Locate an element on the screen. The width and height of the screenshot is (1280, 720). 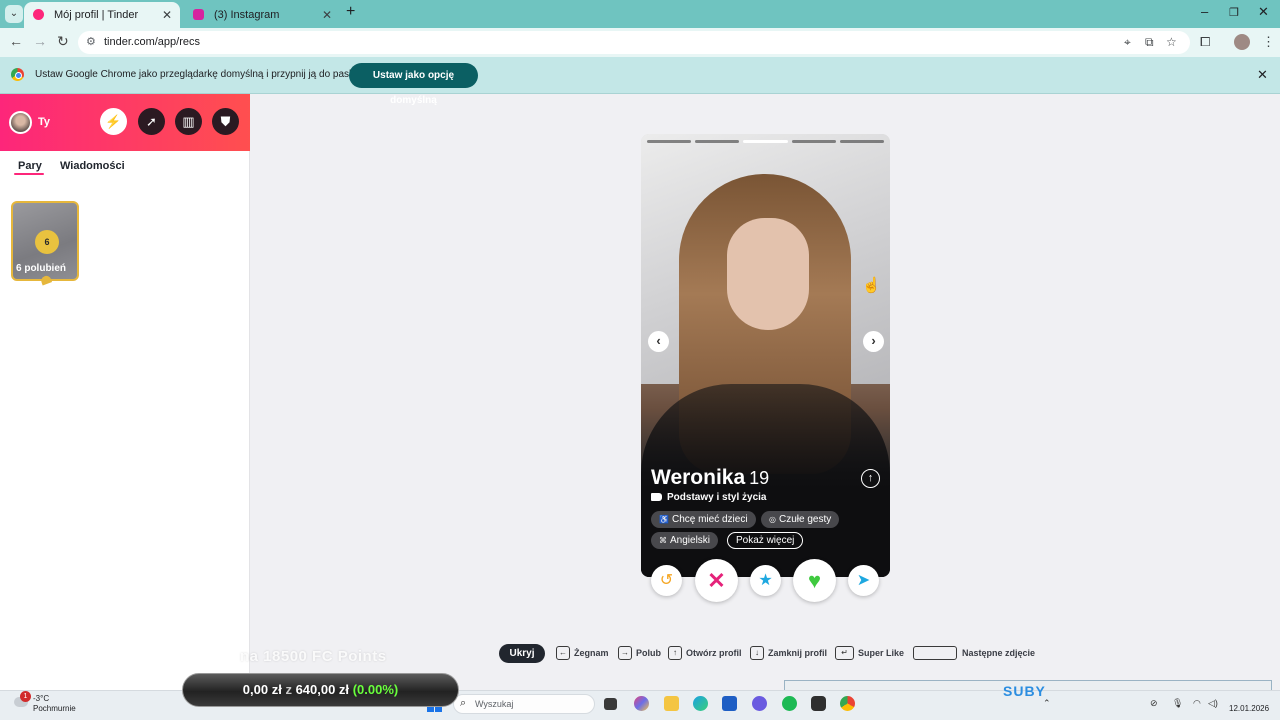
rewind-icon: ↺ is located at coordinates (666, 580).